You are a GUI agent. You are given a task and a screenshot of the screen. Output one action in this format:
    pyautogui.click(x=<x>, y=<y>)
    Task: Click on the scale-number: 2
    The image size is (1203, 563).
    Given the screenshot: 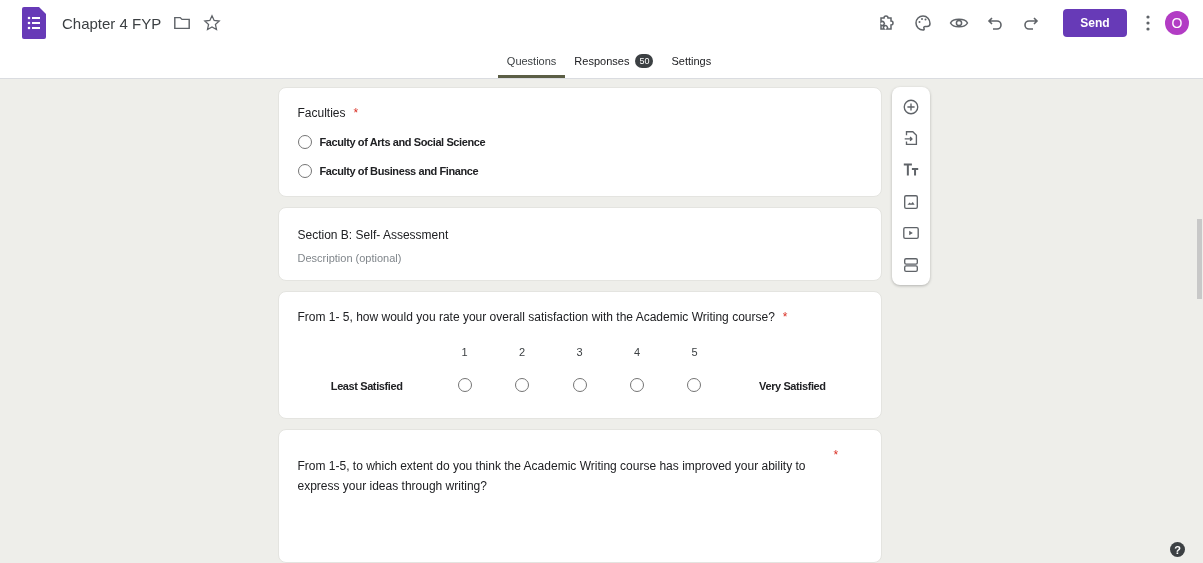 What is the action you would take?
    pyautogui.click(x=522, y=352)
    